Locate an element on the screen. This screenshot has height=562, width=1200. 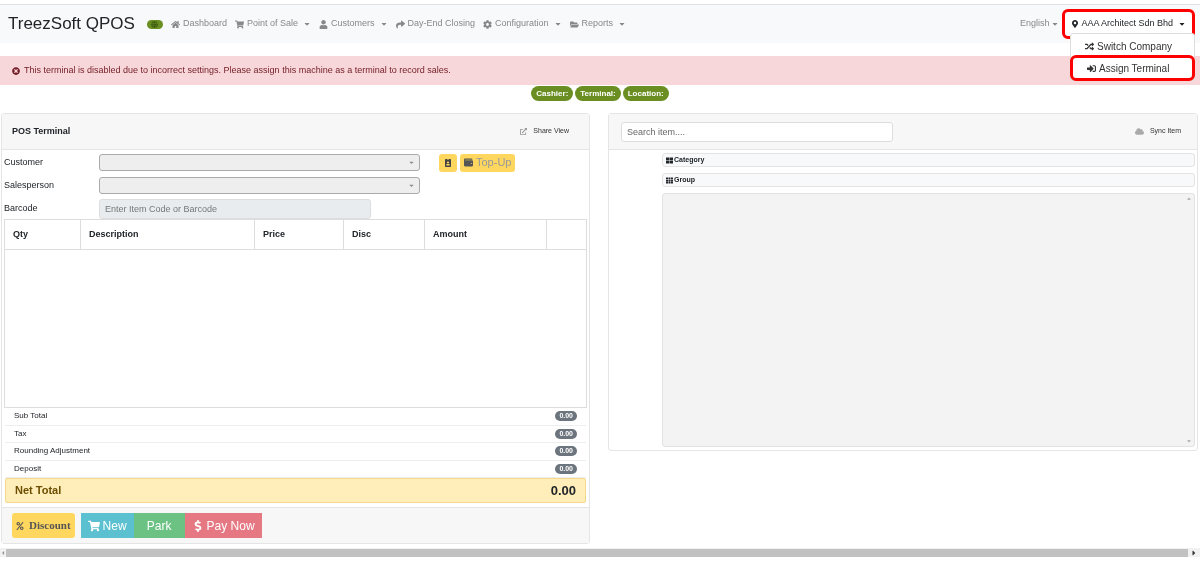
column-header: Price is located at coordinates (299, 234).